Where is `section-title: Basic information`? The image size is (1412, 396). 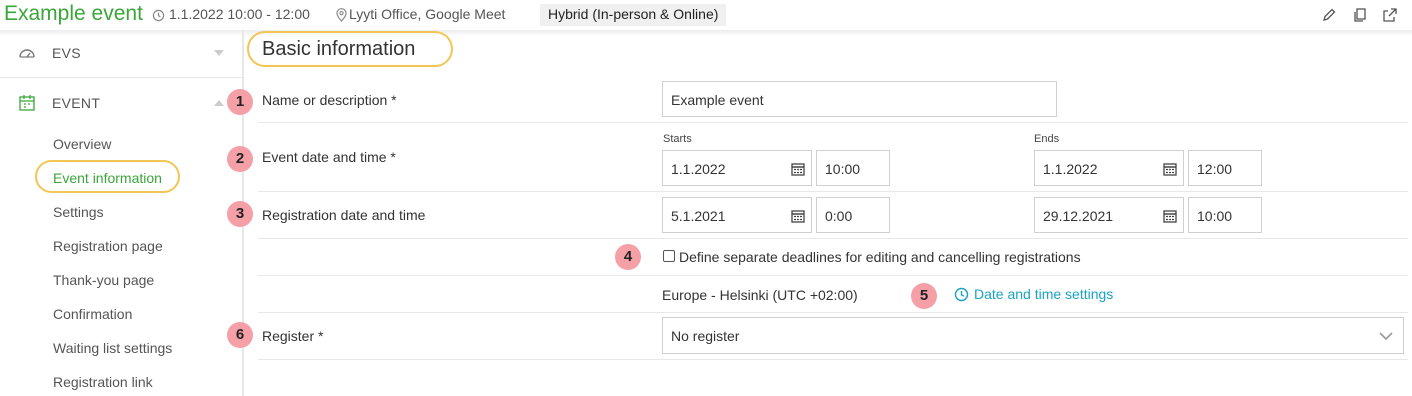 section-title: Basic information is located at coordinates (339, 49).